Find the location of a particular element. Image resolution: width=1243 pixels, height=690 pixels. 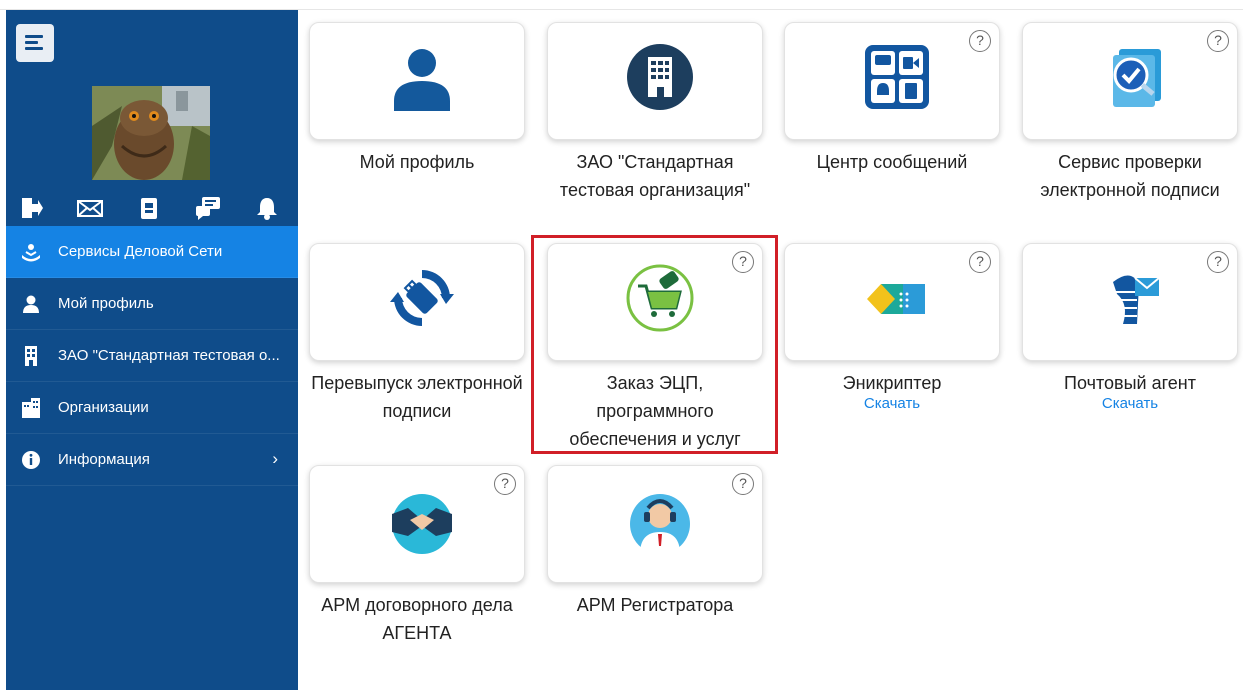

chat-icon is located at coordinates (208, 209).